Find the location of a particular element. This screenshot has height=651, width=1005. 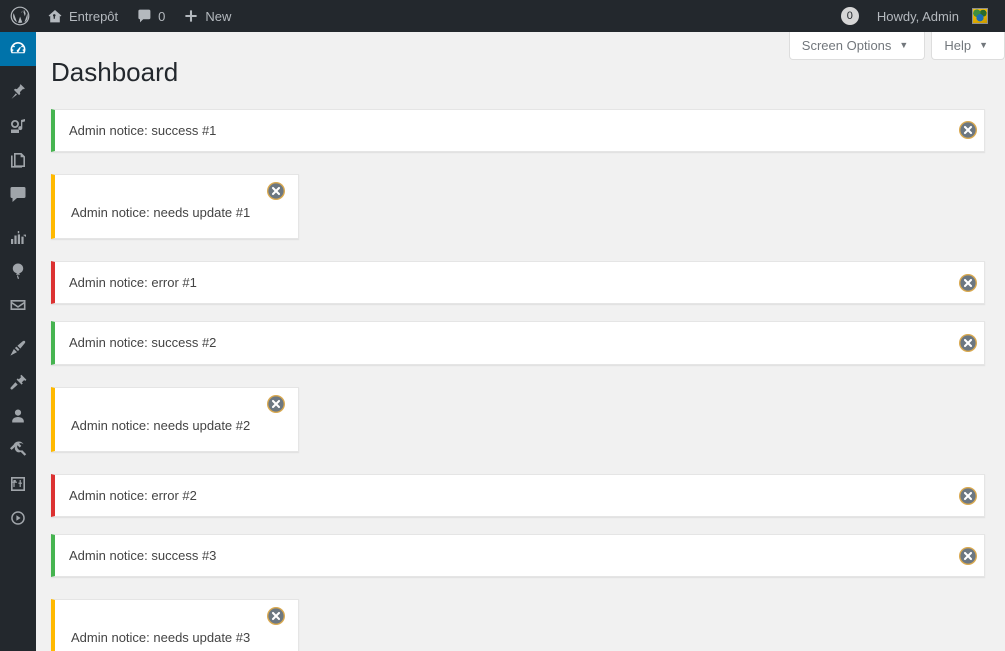

site-name-button: Entrepôt is located at coordinates (82, 16).